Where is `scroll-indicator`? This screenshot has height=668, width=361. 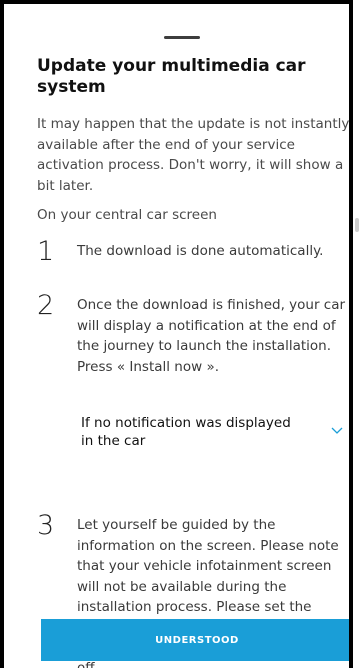
scroll-indicator is located at coordinates (357, 225).